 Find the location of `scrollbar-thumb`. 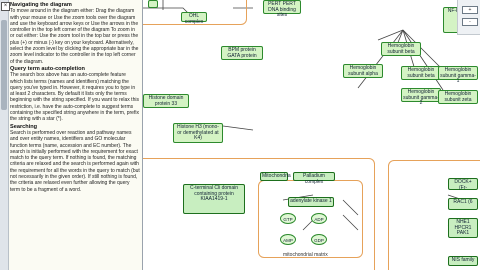

scrollbar-thumb is located at coordinates (4, 65).